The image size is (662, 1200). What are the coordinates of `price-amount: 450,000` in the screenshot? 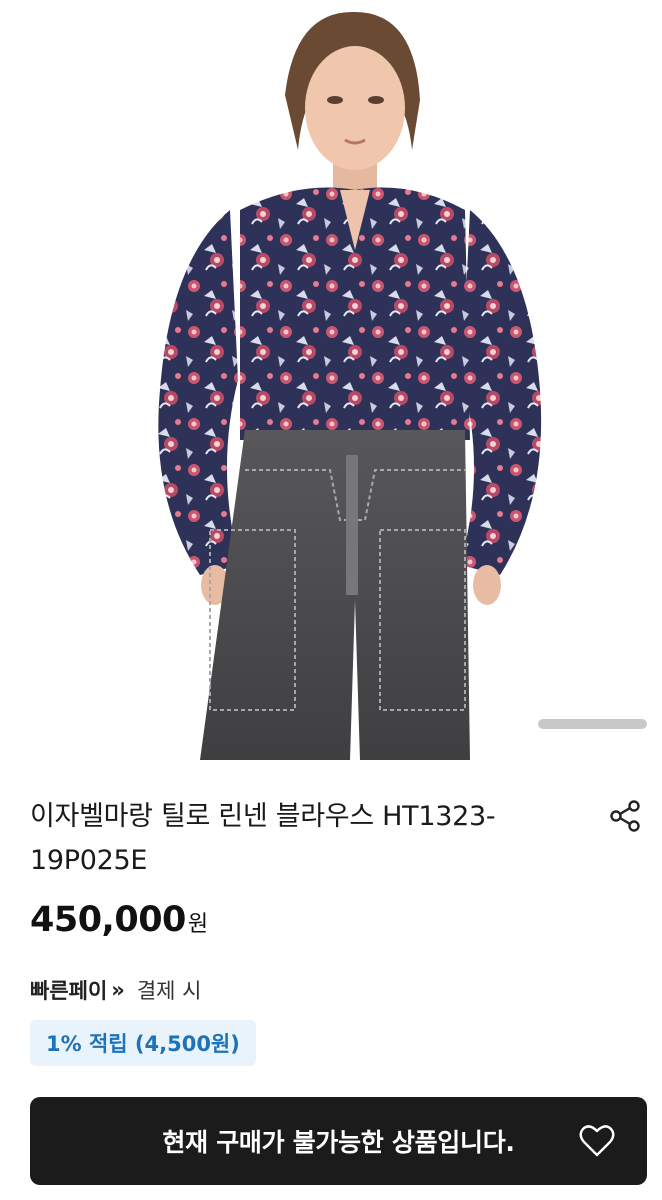 It's located at (108, 920).